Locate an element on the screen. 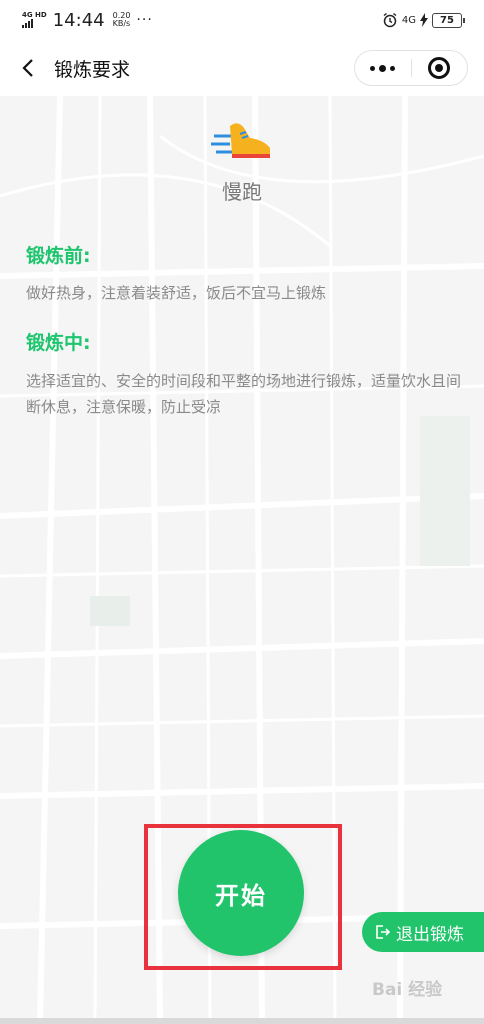  close-mini-program-button is located at coordinates (440, 68).